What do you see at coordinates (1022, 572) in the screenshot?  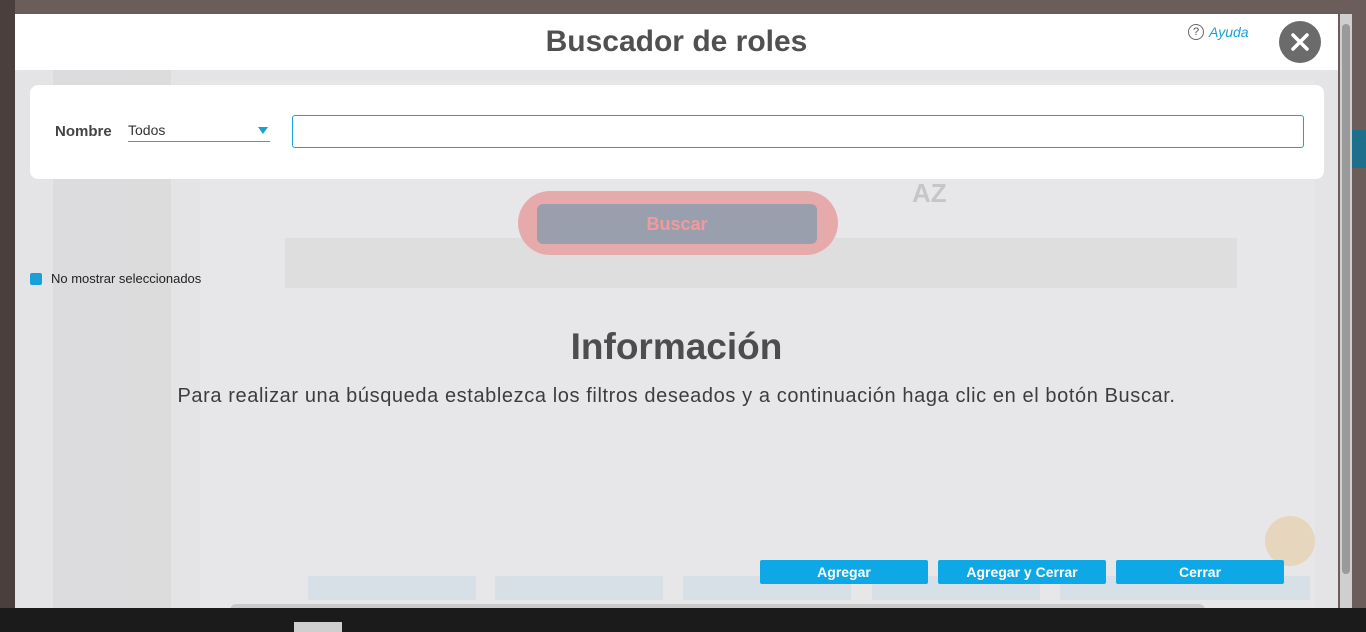 I see `add-and-close-button: Agregar y Cerrar` at bounding box center [1022, 572].